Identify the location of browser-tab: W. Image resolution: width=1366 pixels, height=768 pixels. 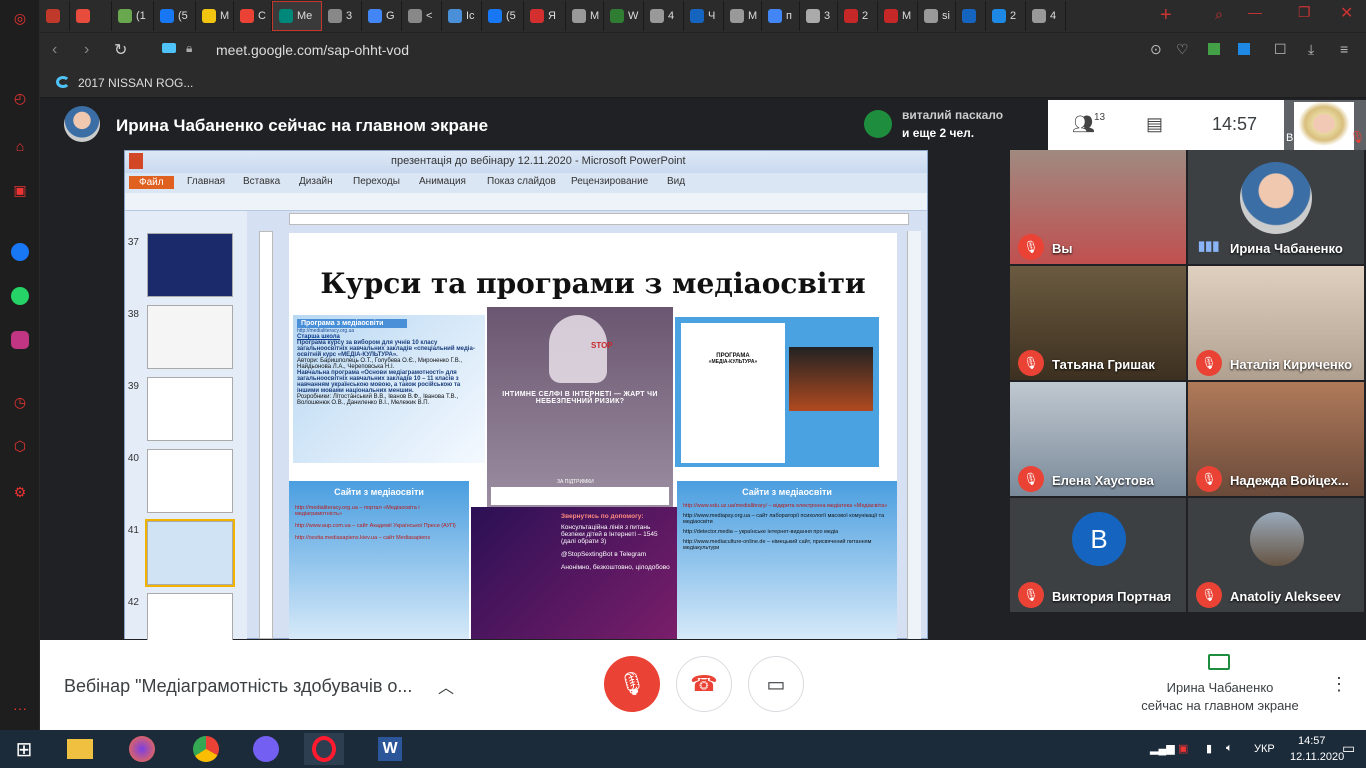
(624, 16).